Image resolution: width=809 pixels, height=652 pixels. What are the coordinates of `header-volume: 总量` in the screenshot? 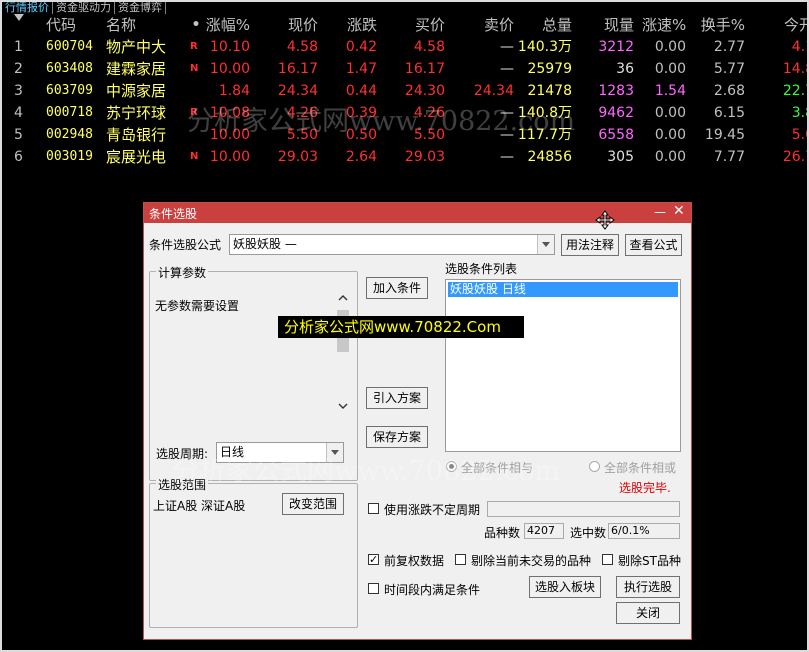 It's located at (543, 25).